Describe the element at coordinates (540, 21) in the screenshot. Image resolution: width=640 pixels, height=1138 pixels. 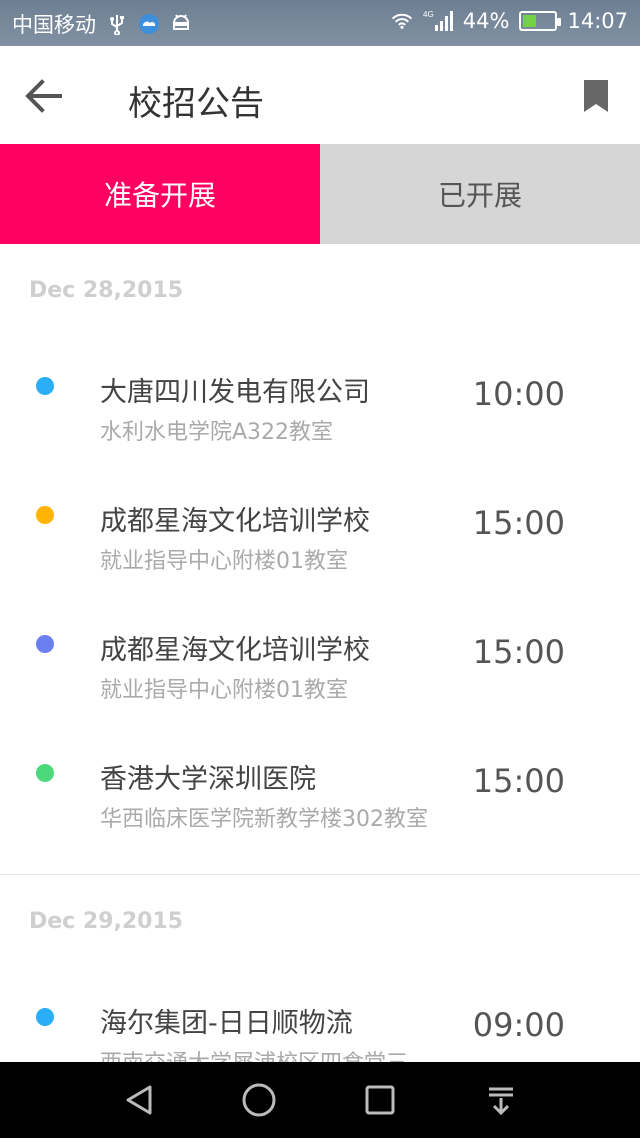
I see `battery-icon` at that location.